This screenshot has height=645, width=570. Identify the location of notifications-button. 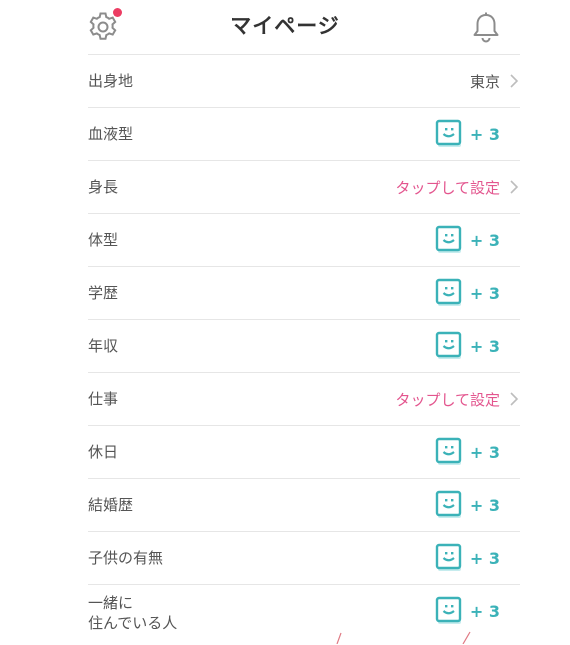
(486, 27).